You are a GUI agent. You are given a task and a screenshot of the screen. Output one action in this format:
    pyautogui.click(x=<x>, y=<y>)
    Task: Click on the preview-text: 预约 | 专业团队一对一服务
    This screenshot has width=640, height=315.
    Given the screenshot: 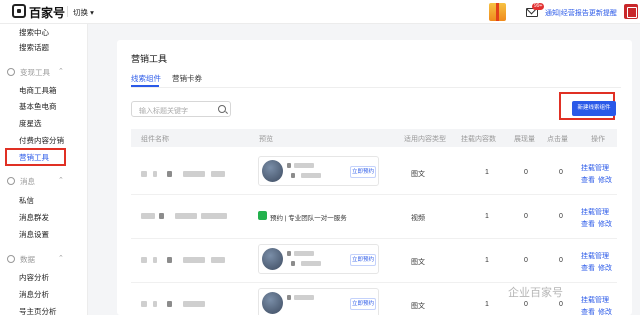 What is the action you would take?
    pyautogui.click(x=308, y=218)
    